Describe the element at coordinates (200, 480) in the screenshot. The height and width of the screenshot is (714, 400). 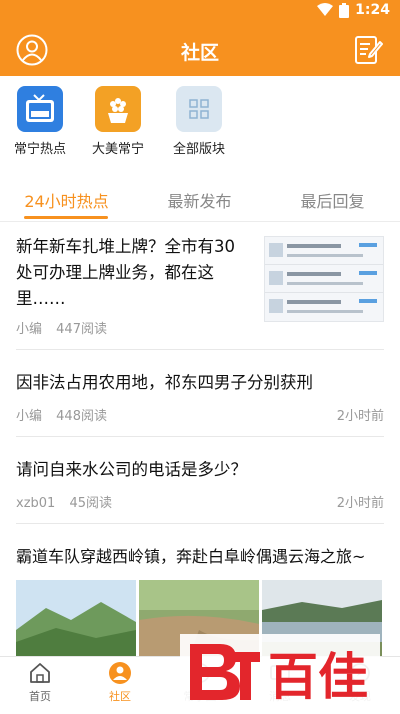
I see `post-item: 请问自来水公司的电话是多少？ xzb01 45阅读 2小时前` at that location.